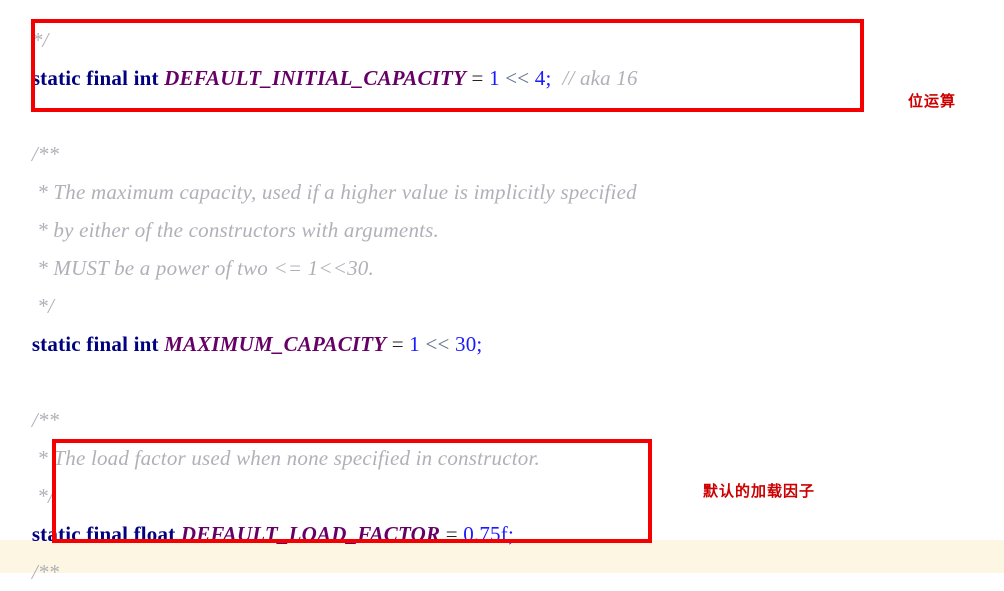  What do you see at coordinates (315, 78) in the screenshot?
I see `code-token-cnst: DEFAULT_INITIAL_CAPACITY` at bounding box center [315, 78].